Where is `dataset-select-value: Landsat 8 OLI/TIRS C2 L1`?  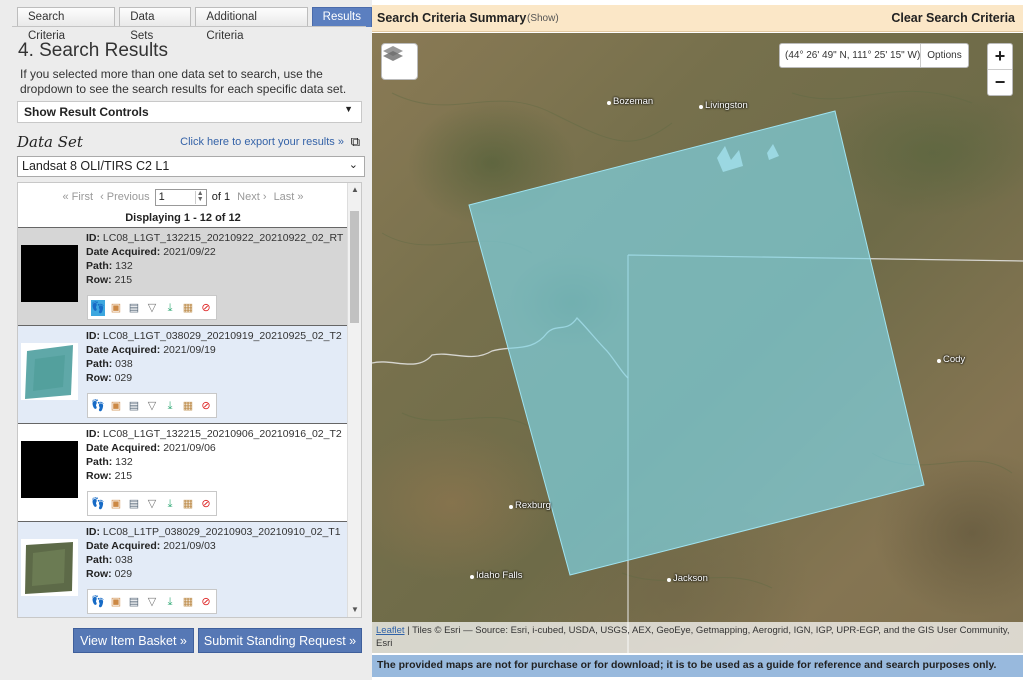 dataset-select-value: Landsat 8 OLI/TIRS C2 L1 is located at coordinates (96, 166).